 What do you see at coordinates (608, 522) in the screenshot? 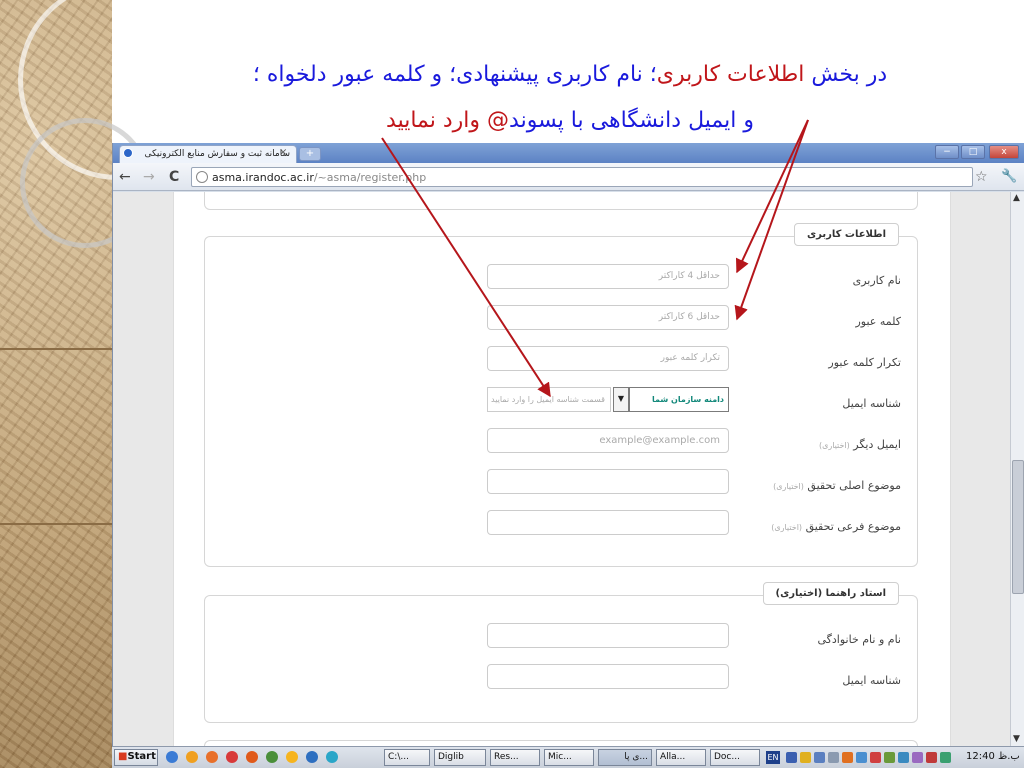
I see `sub-topic-input` at bounding box center [608, 522].